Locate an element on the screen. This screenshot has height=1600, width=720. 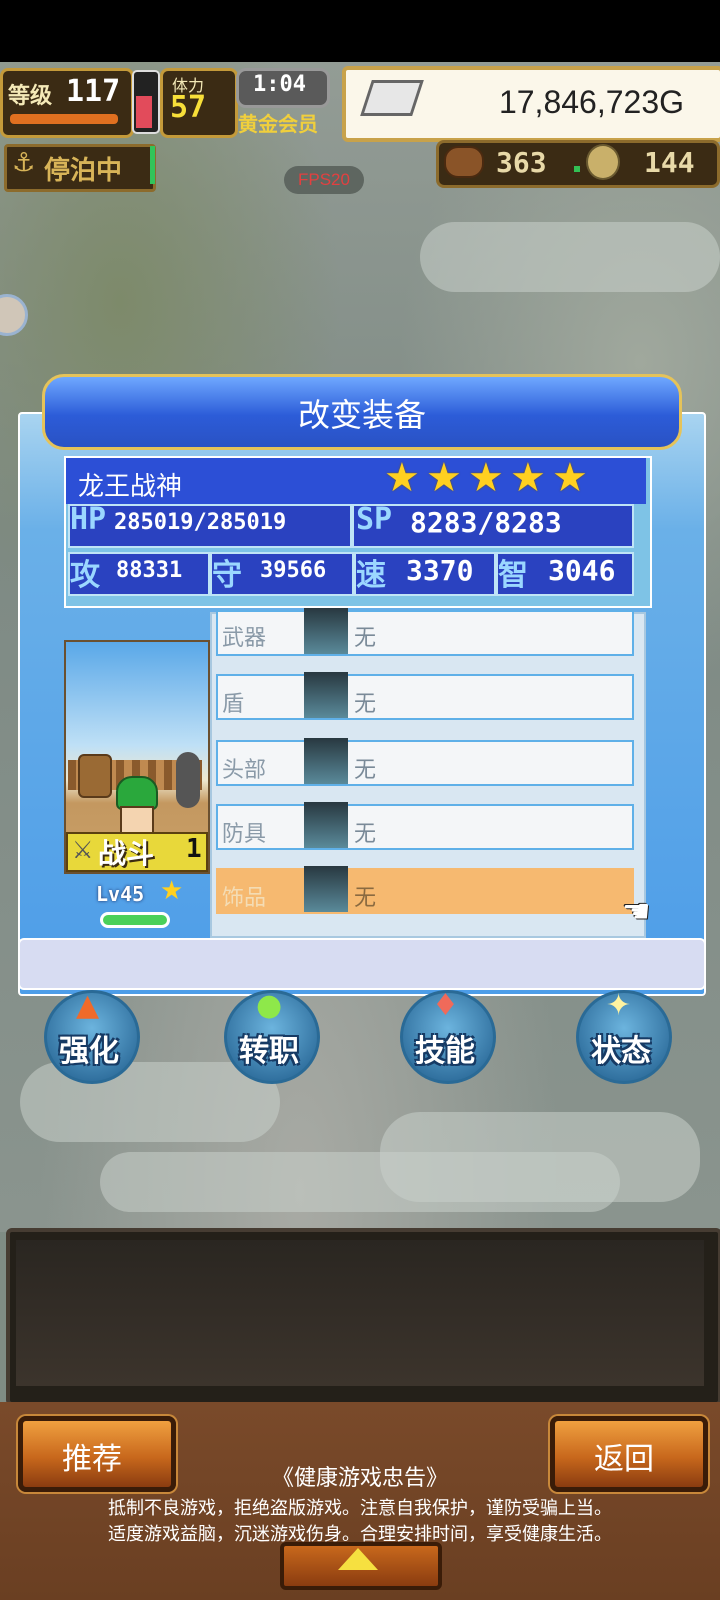
timer-value: 1:04 is located at coordinates (279, 84).